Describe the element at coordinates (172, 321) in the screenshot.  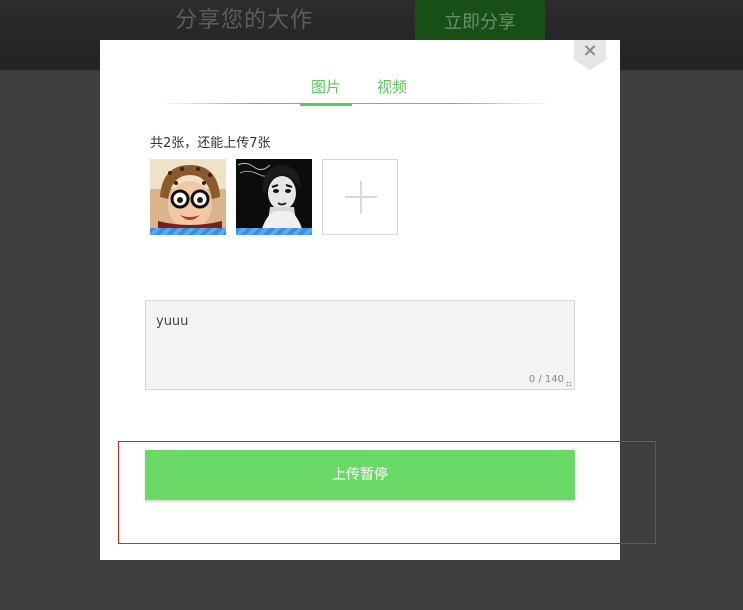
I see `caption-text: yuuu` at that location.